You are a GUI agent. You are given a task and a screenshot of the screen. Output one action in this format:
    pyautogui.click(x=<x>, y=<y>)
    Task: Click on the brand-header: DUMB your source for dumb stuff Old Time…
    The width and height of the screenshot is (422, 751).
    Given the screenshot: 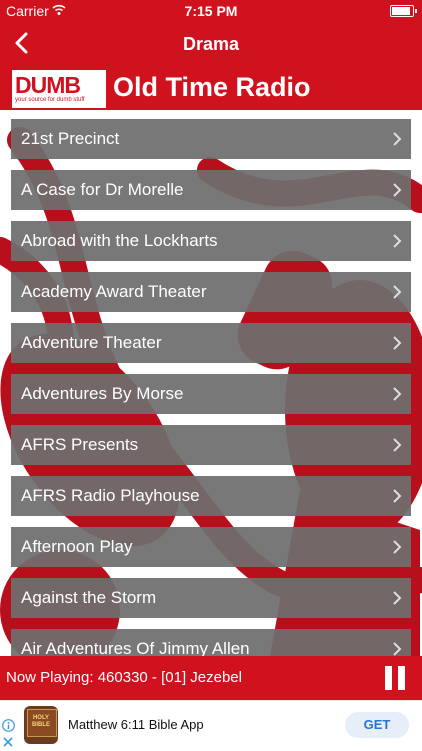 What is the action you would take?
    pyautogui.click(x=211, y=88)
    